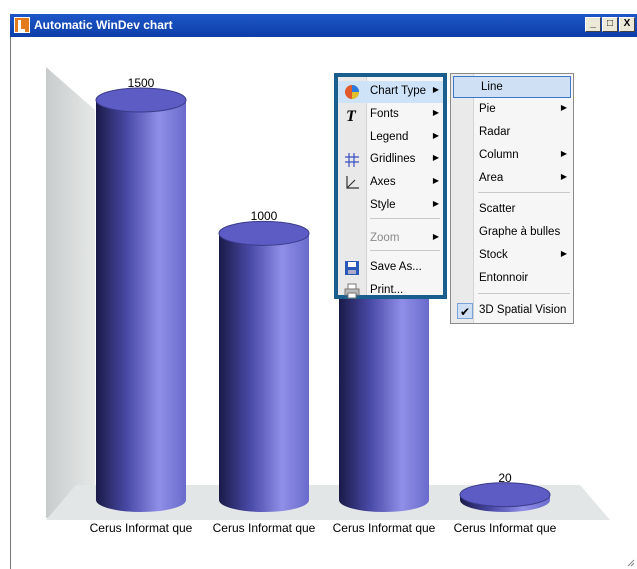 This screenshot has height=569, width=637. What do you see at coordinates (512, 110) in the screenshot?
I see `chart-type-pie: Pie ▶` at bounding box center [512, 110].